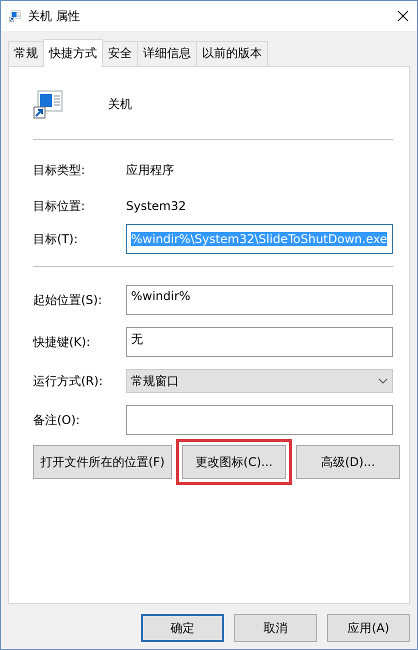  What do you see at coordinates (102, 462) in the screenshot?
I see `action-button: 打开文件所在的位置(F)` at bounding box center [102, 462].